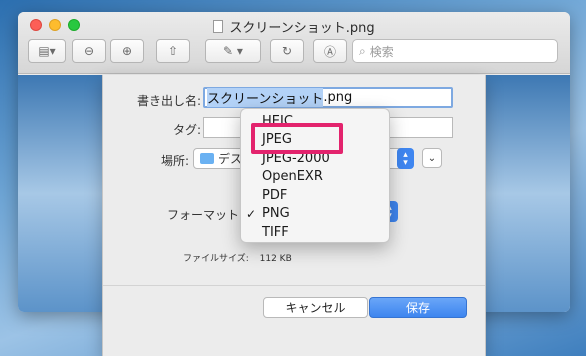 This screenshot has height=356, width=586. I want to click on format-item-pdf: PDF, so click(315, 195).